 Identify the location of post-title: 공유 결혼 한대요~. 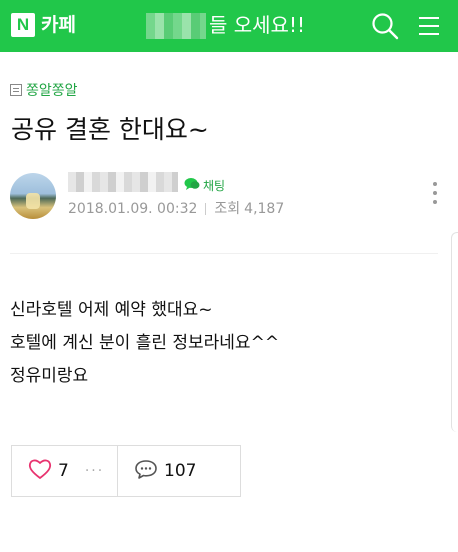
(110, 129).